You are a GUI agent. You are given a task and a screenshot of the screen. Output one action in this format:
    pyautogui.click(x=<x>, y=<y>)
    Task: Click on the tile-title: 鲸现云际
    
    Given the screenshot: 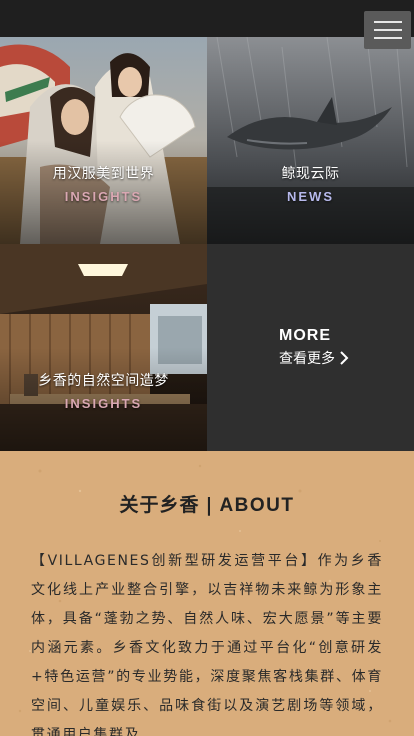 What is the action you would take?
    pyautogui.click(x=310, y=174)
    